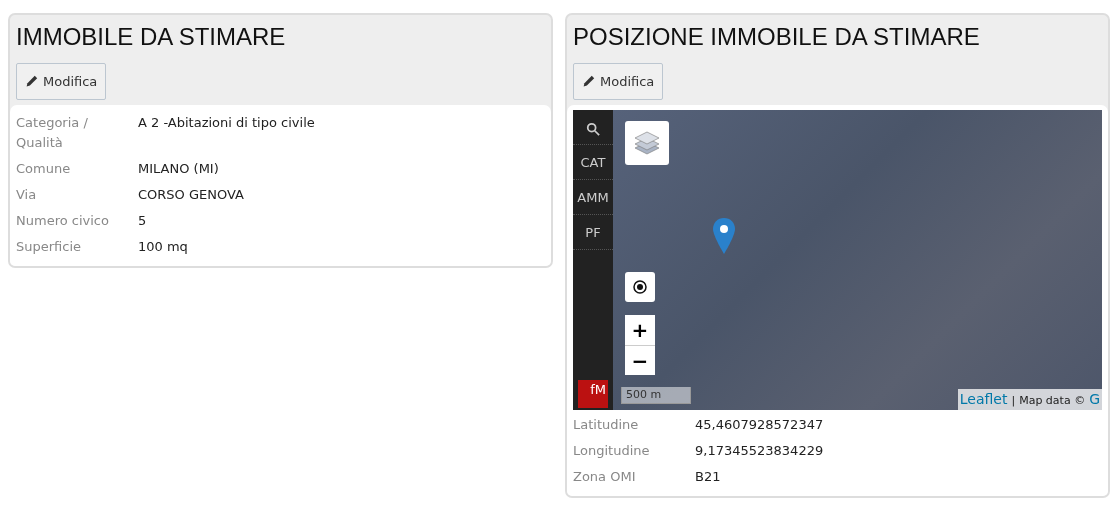  What do you see at coordinates (593, 394) in the screenshot?
I see `app-logo: fM` at bounding box center [593, 394].